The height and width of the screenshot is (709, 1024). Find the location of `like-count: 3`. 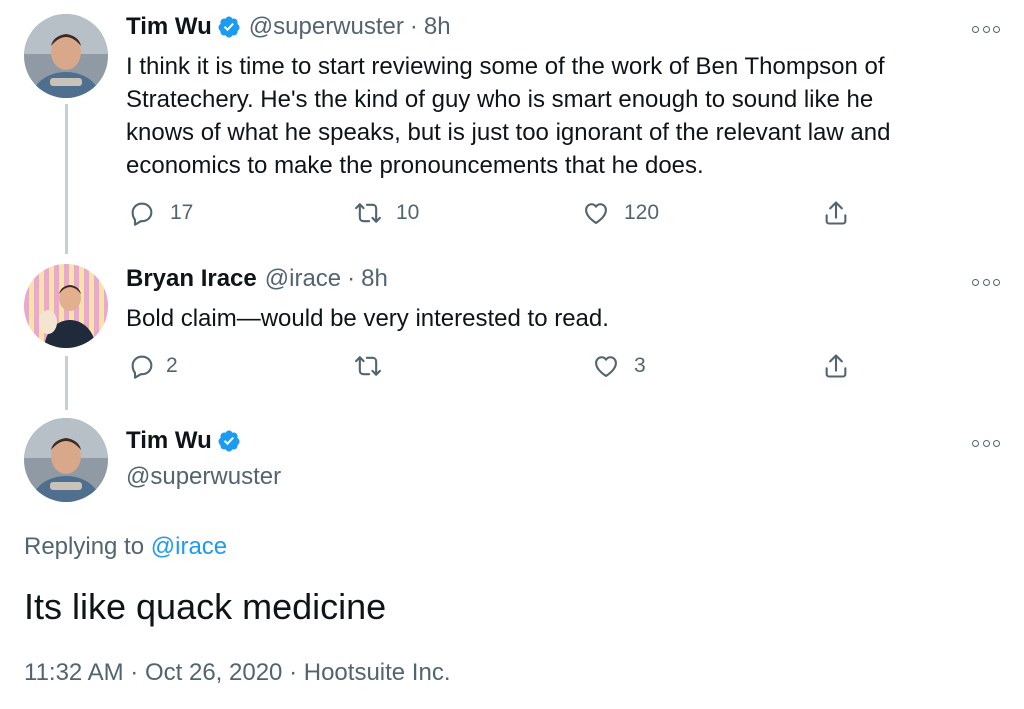

like-count: 3 is located at coordinates (640, 365).